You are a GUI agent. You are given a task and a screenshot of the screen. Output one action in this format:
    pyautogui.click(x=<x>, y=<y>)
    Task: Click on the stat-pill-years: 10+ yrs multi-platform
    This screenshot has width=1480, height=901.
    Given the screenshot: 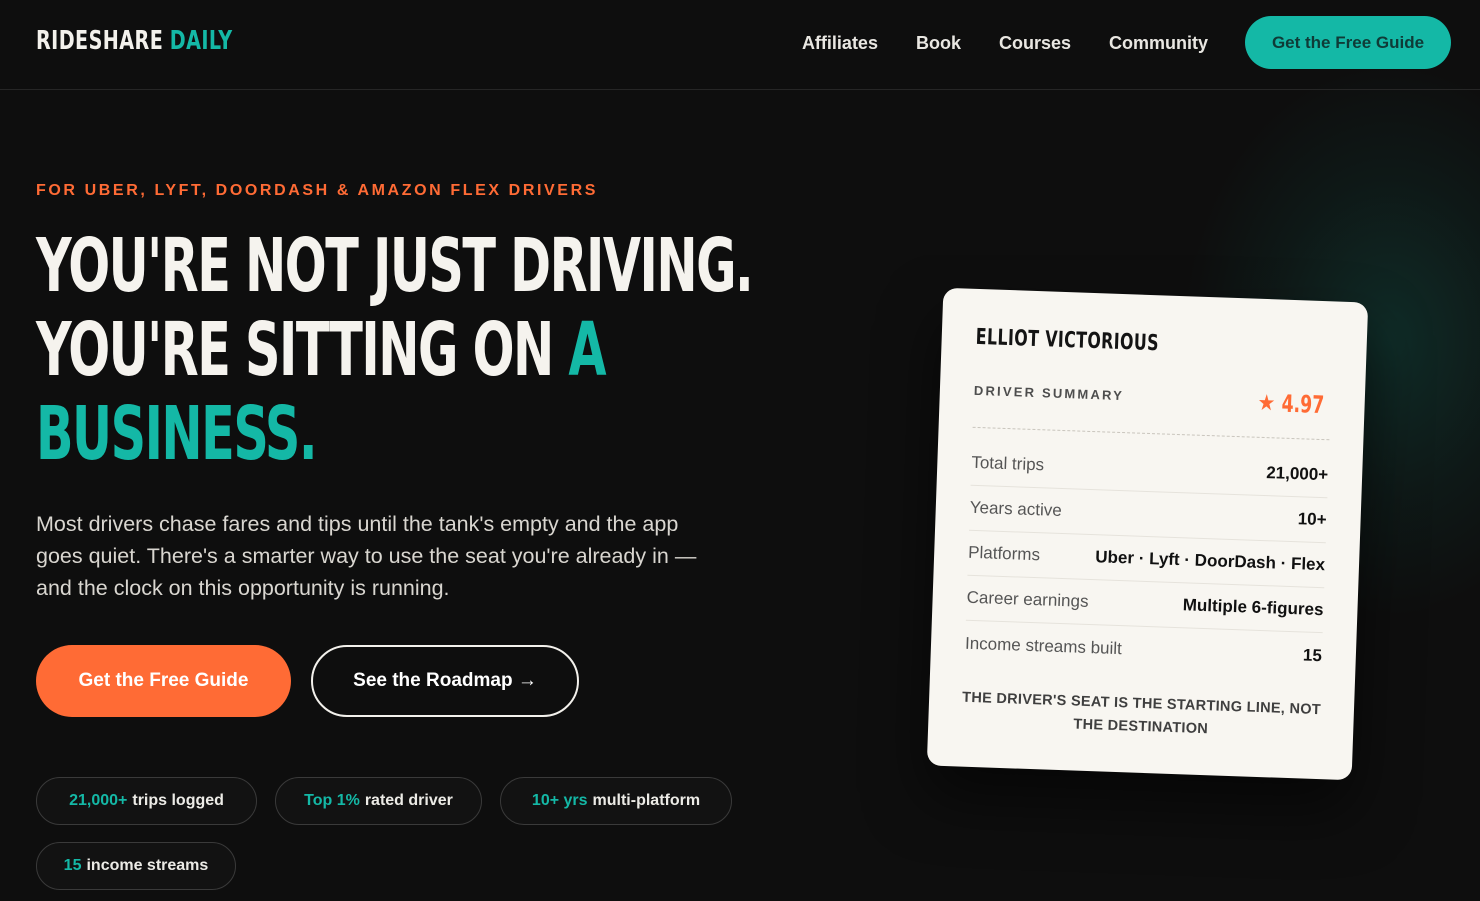 What is the action you would take?
    pyautogui.click(x=616, y=801)
    